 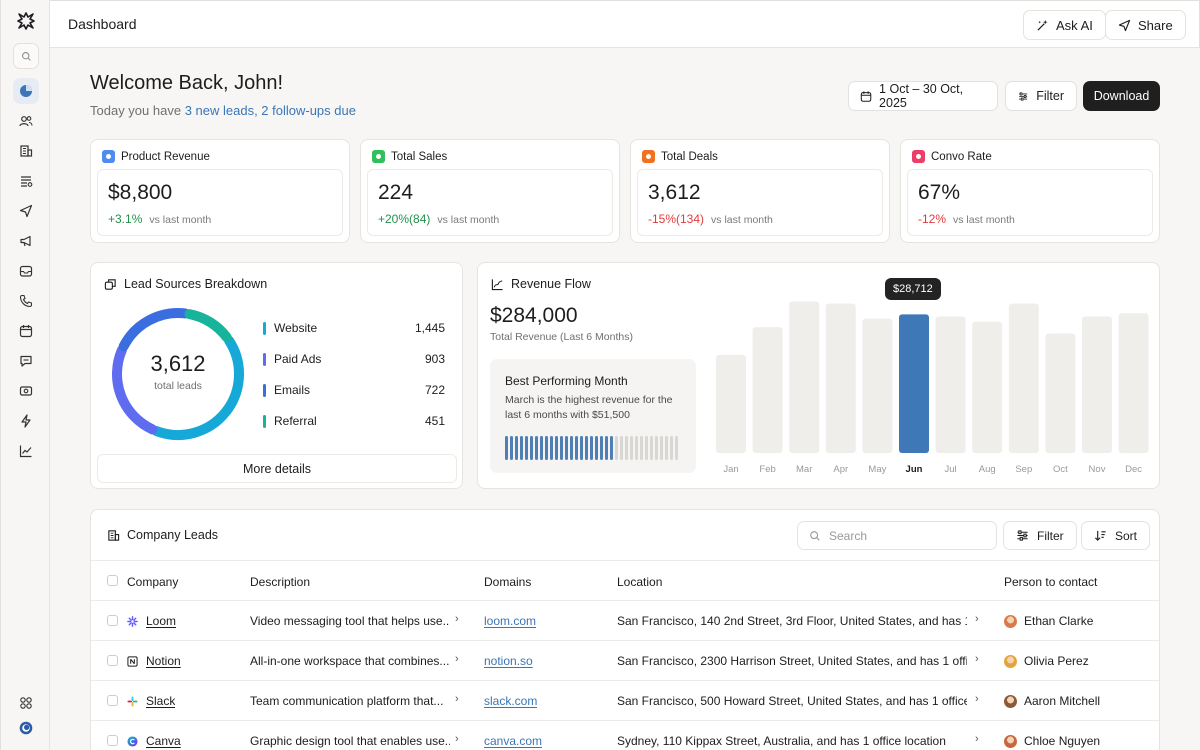 I want to click on sidebar-item-tasks, so click(x=26, y=181).